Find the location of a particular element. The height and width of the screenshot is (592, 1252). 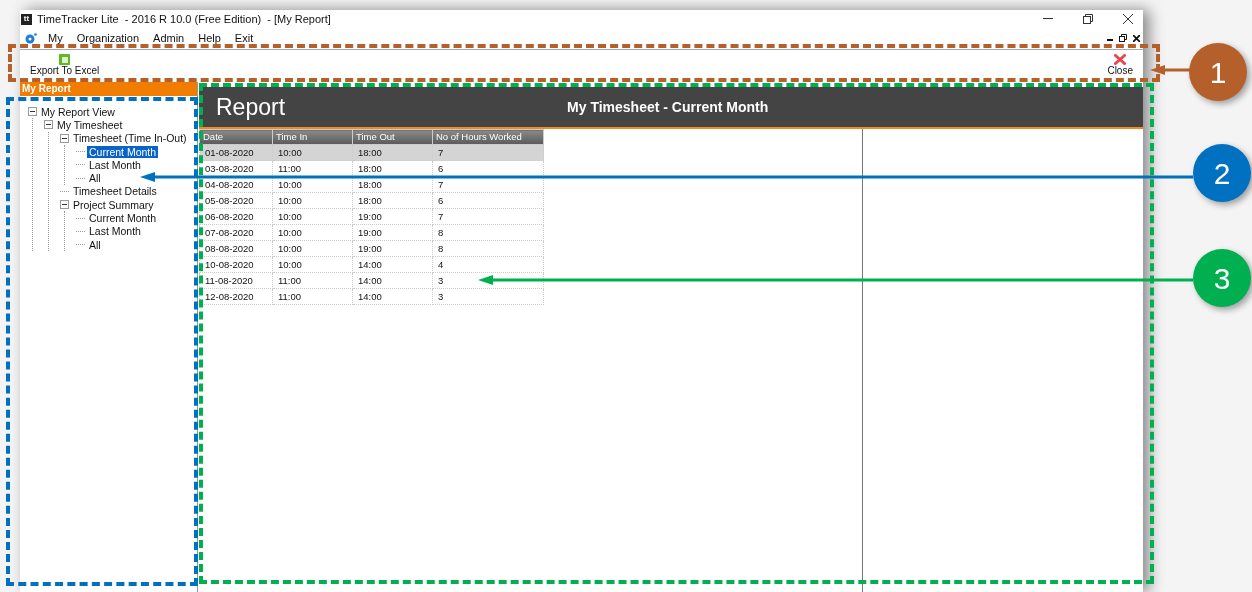

tree-item: Timesheet Details is located at coordinates (115, 191).